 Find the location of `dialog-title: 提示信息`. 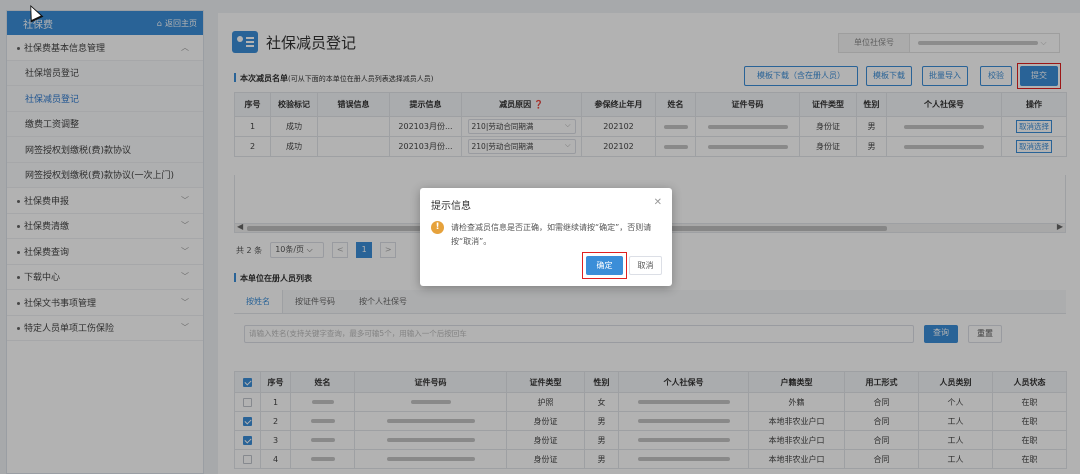

dialog-title: 提示信息 is located at coordinates (451, 206).